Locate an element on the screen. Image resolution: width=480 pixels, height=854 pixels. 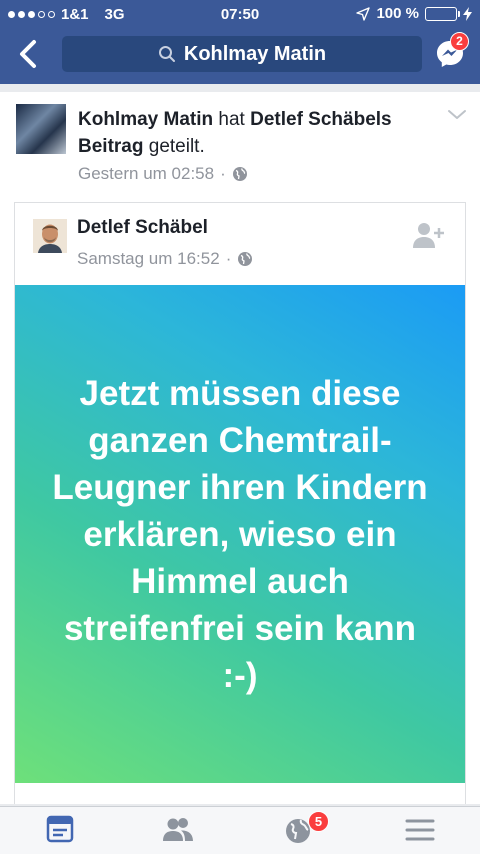
sharer-name-link: Kohlmay Matin is located at coordinates (145, 119).